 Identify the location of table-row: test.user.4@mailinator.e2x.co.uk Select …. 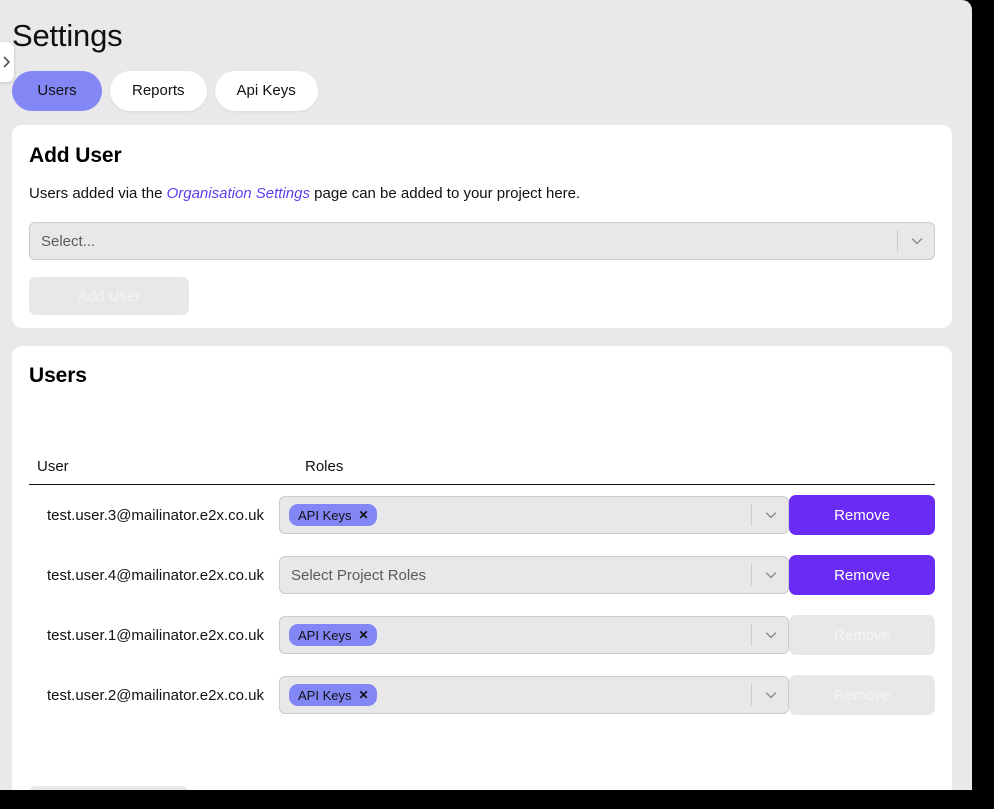
(482, 575).